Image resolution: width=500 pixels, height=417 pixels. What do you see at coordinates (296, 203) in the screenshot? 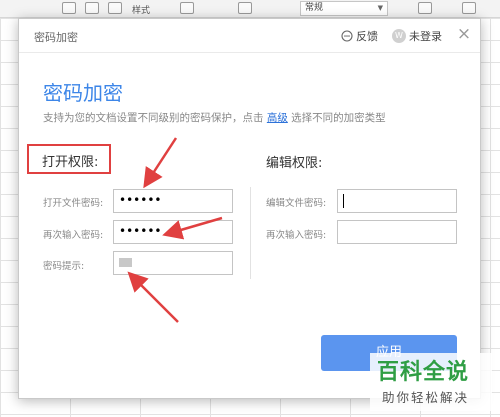
I see `edit-password-label: 编辑文件密码:` at bounding box center [296, 203].